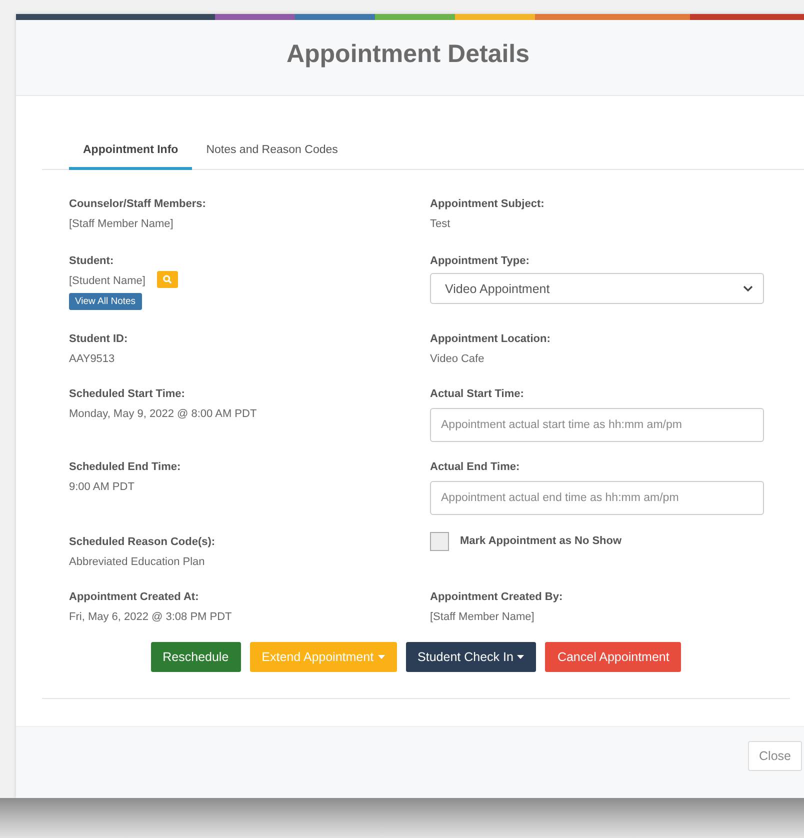 The width and height of the screenshot is (804, 838). Describe the element at coordinates (440, 224) in the screenshot. I see `field-value: Test` at that location.